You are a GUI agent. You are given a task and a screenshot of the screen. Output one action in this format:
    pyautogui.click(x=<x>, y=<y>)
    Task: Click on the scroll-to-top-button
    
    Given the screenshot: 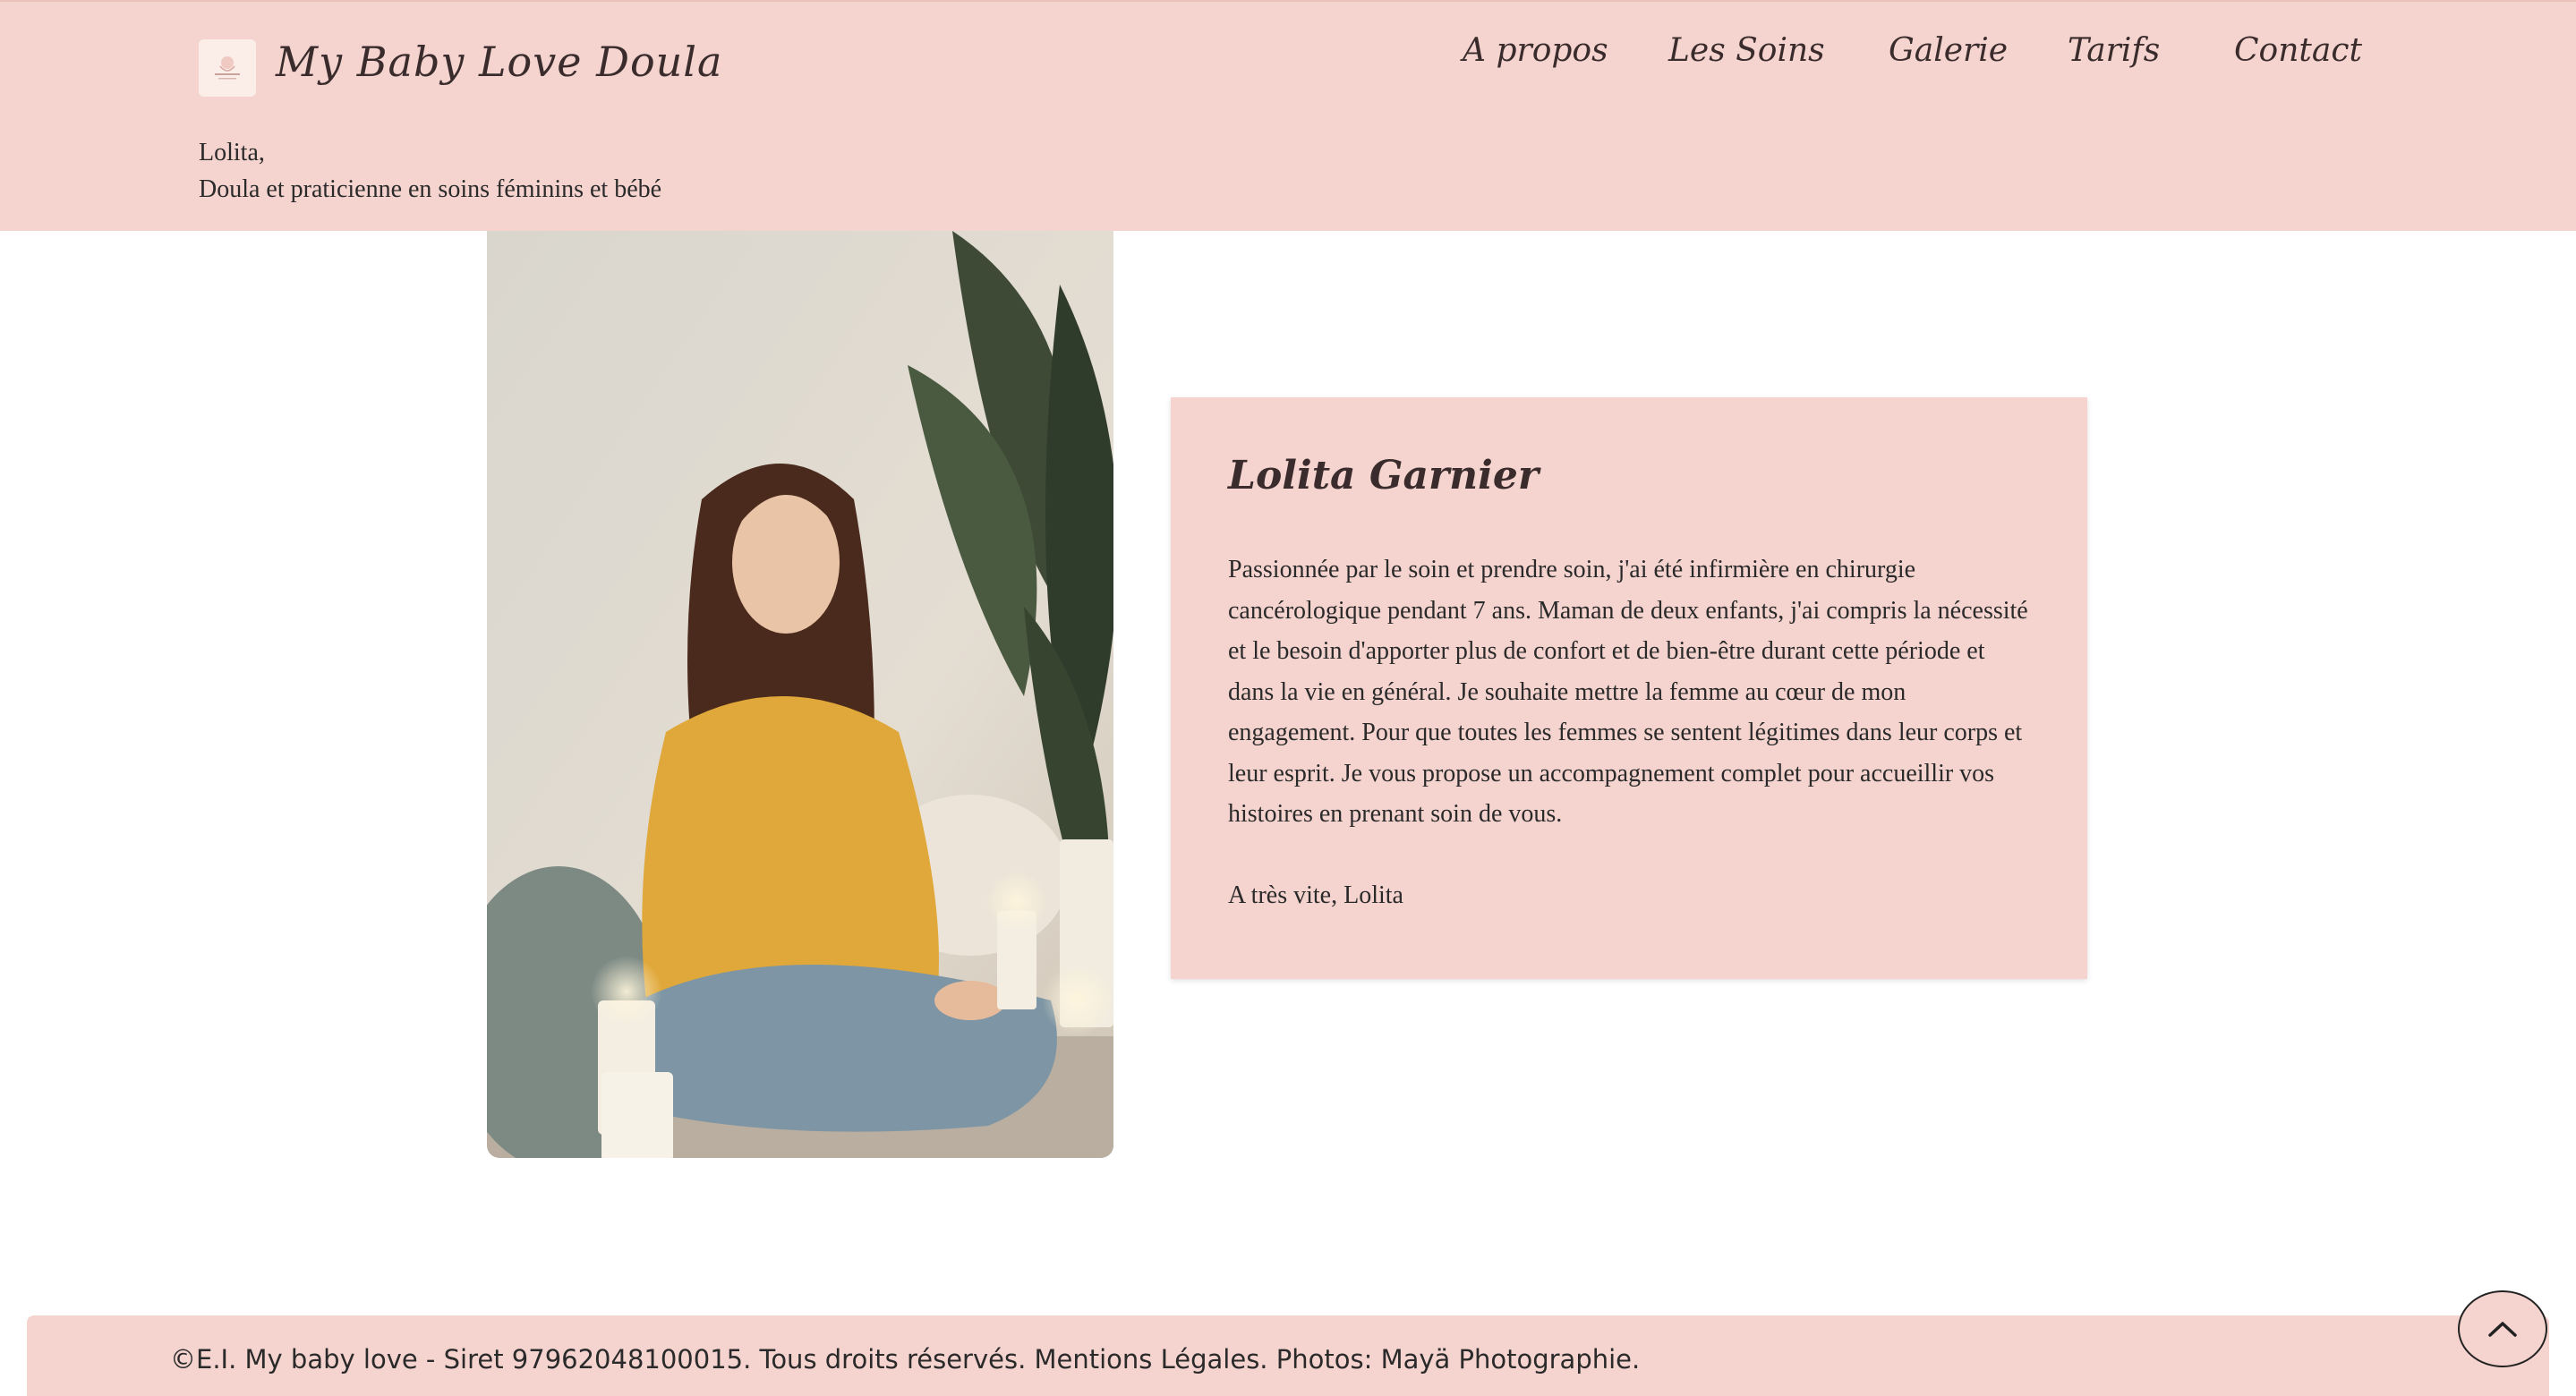 What is the action you would take?
    pyautogui.click(x=2502, y=1328)
    